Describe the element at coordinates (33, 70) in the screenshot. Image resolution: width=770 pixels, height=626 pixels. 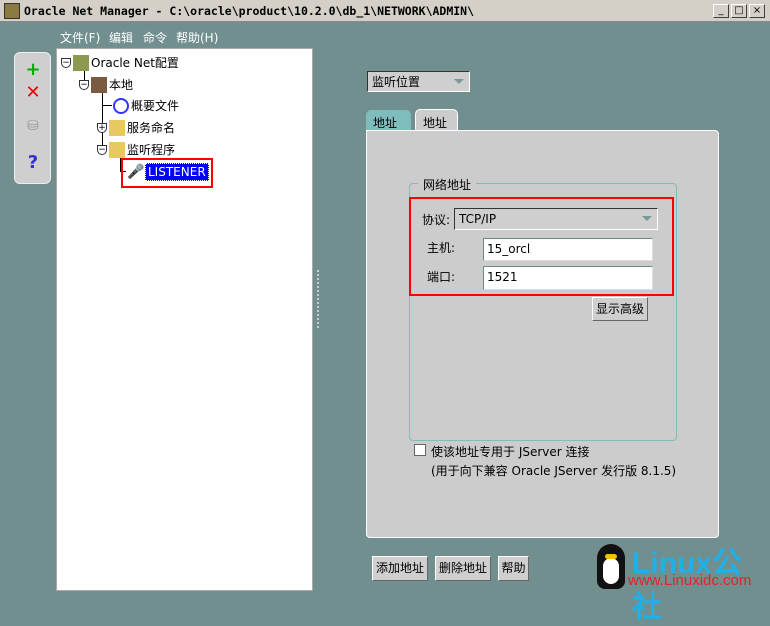
I see `add-icon: +` at that location.